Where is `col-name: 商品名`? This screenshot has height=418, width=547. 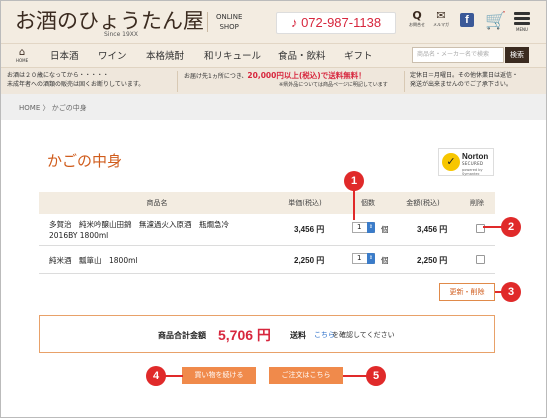 col-name: 商品名 is located at coordinates (157, 203).